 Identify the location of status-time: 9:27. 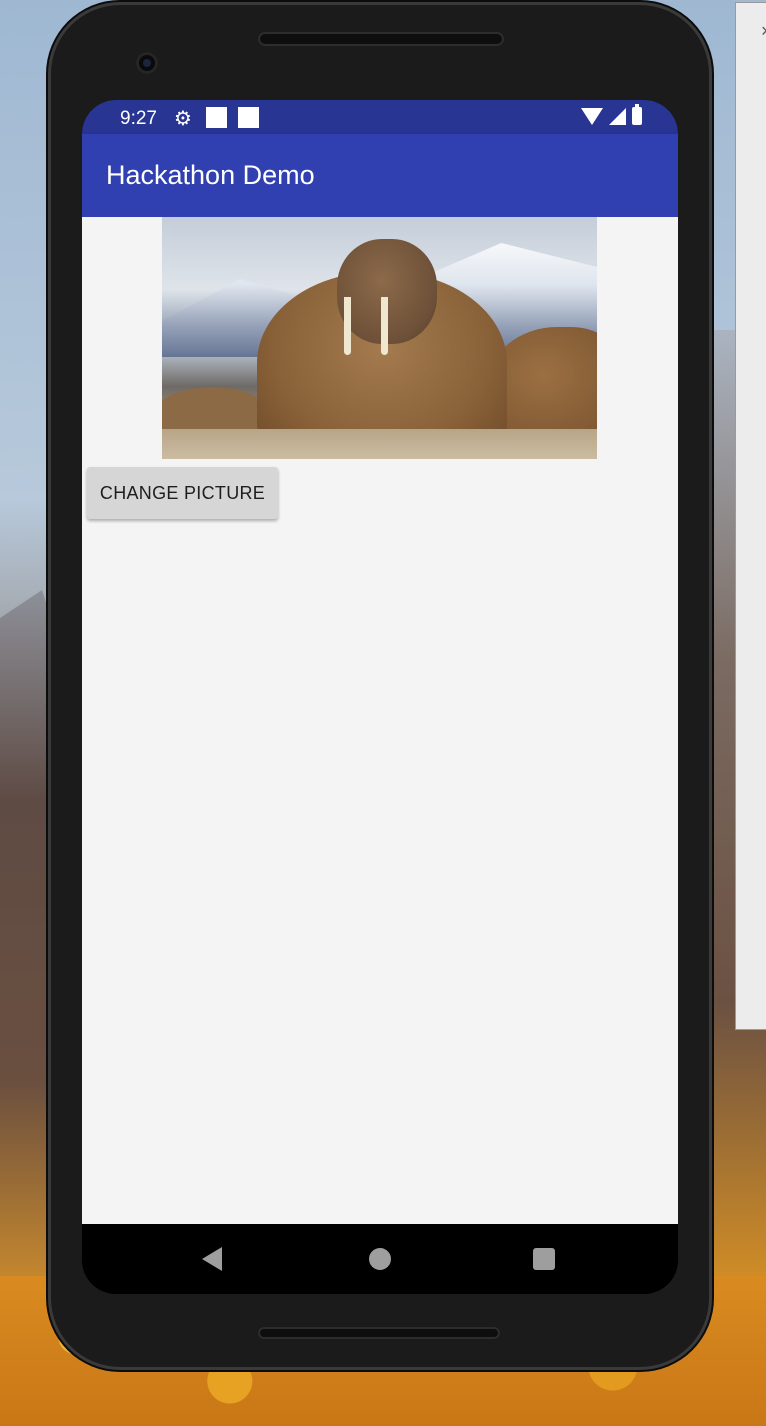
(138, 118).